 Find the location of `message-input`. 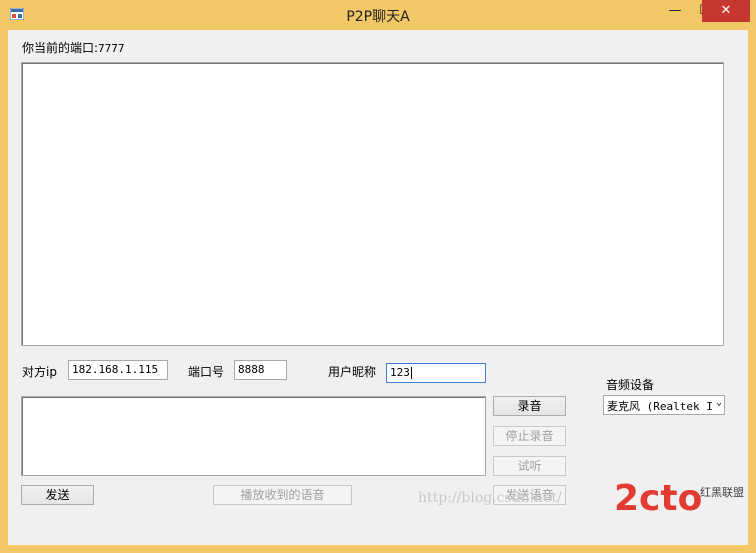

message-input is located at coordinates (253, 436).